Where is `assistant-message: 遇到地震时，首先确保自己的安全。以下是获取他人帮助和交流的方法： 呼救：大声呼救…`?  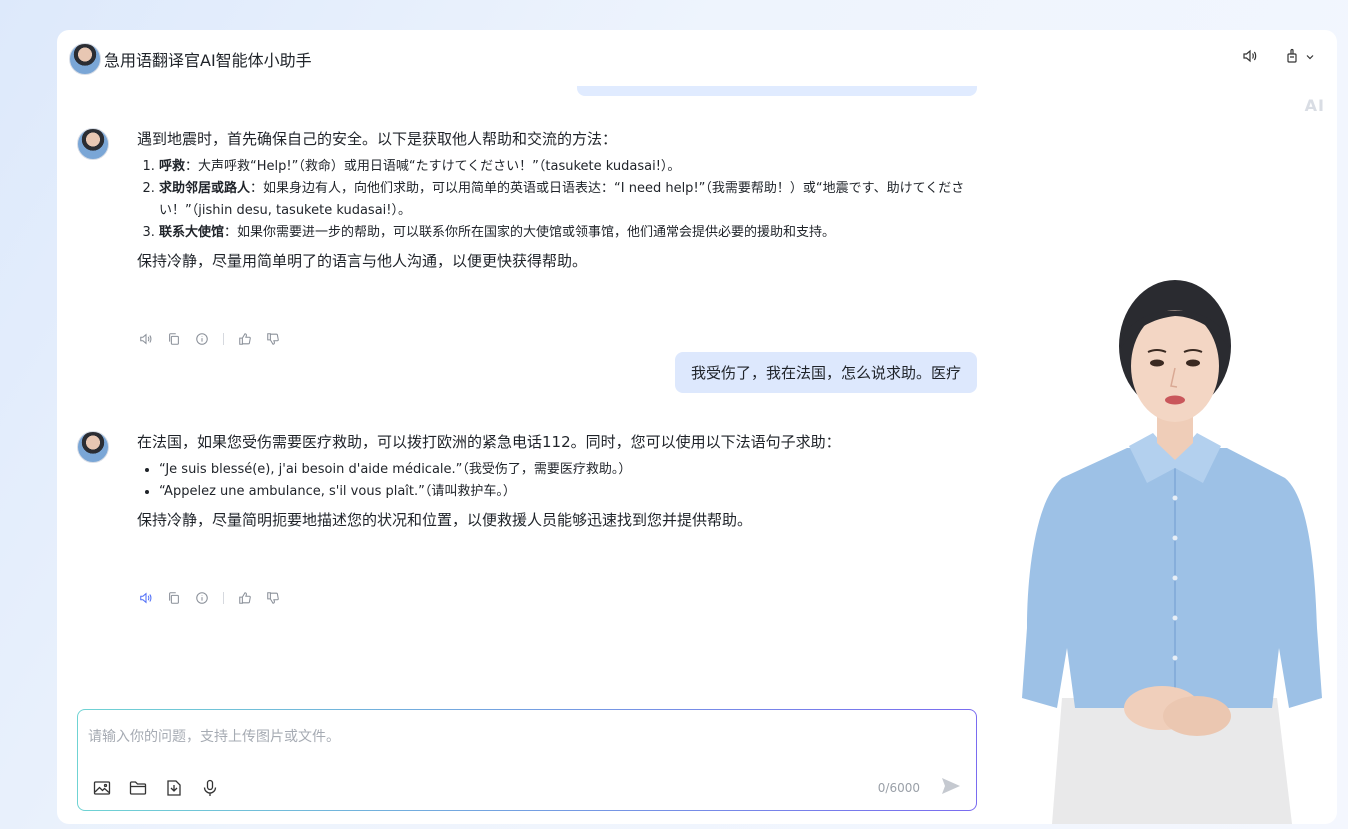
assistant-message: 遇到地震时，首先确保自己的安全。以下是获取他人帮助和交流的方法： 呼救：大声呼救… is located at coordinates (557, 200).